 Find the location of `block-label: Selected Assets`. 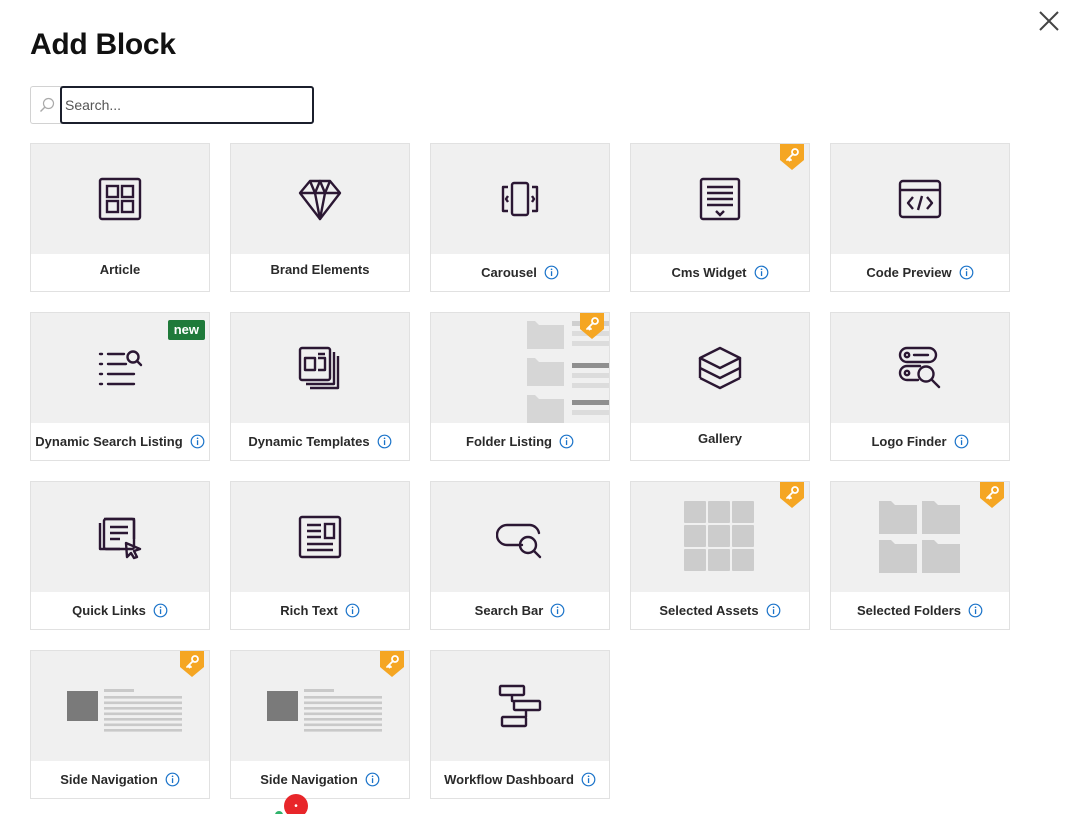

block-label: Selected Assets is located at coordinates (709, 610).